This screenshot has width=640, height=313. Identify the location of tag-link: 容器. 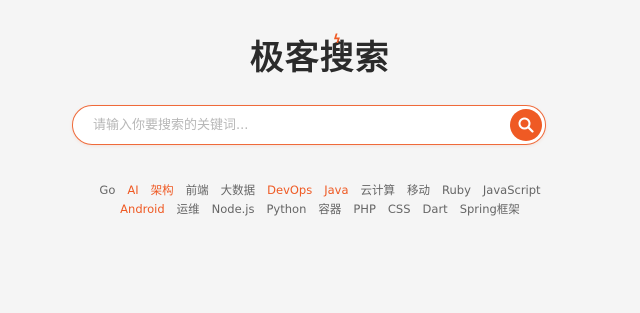
(329, 209).